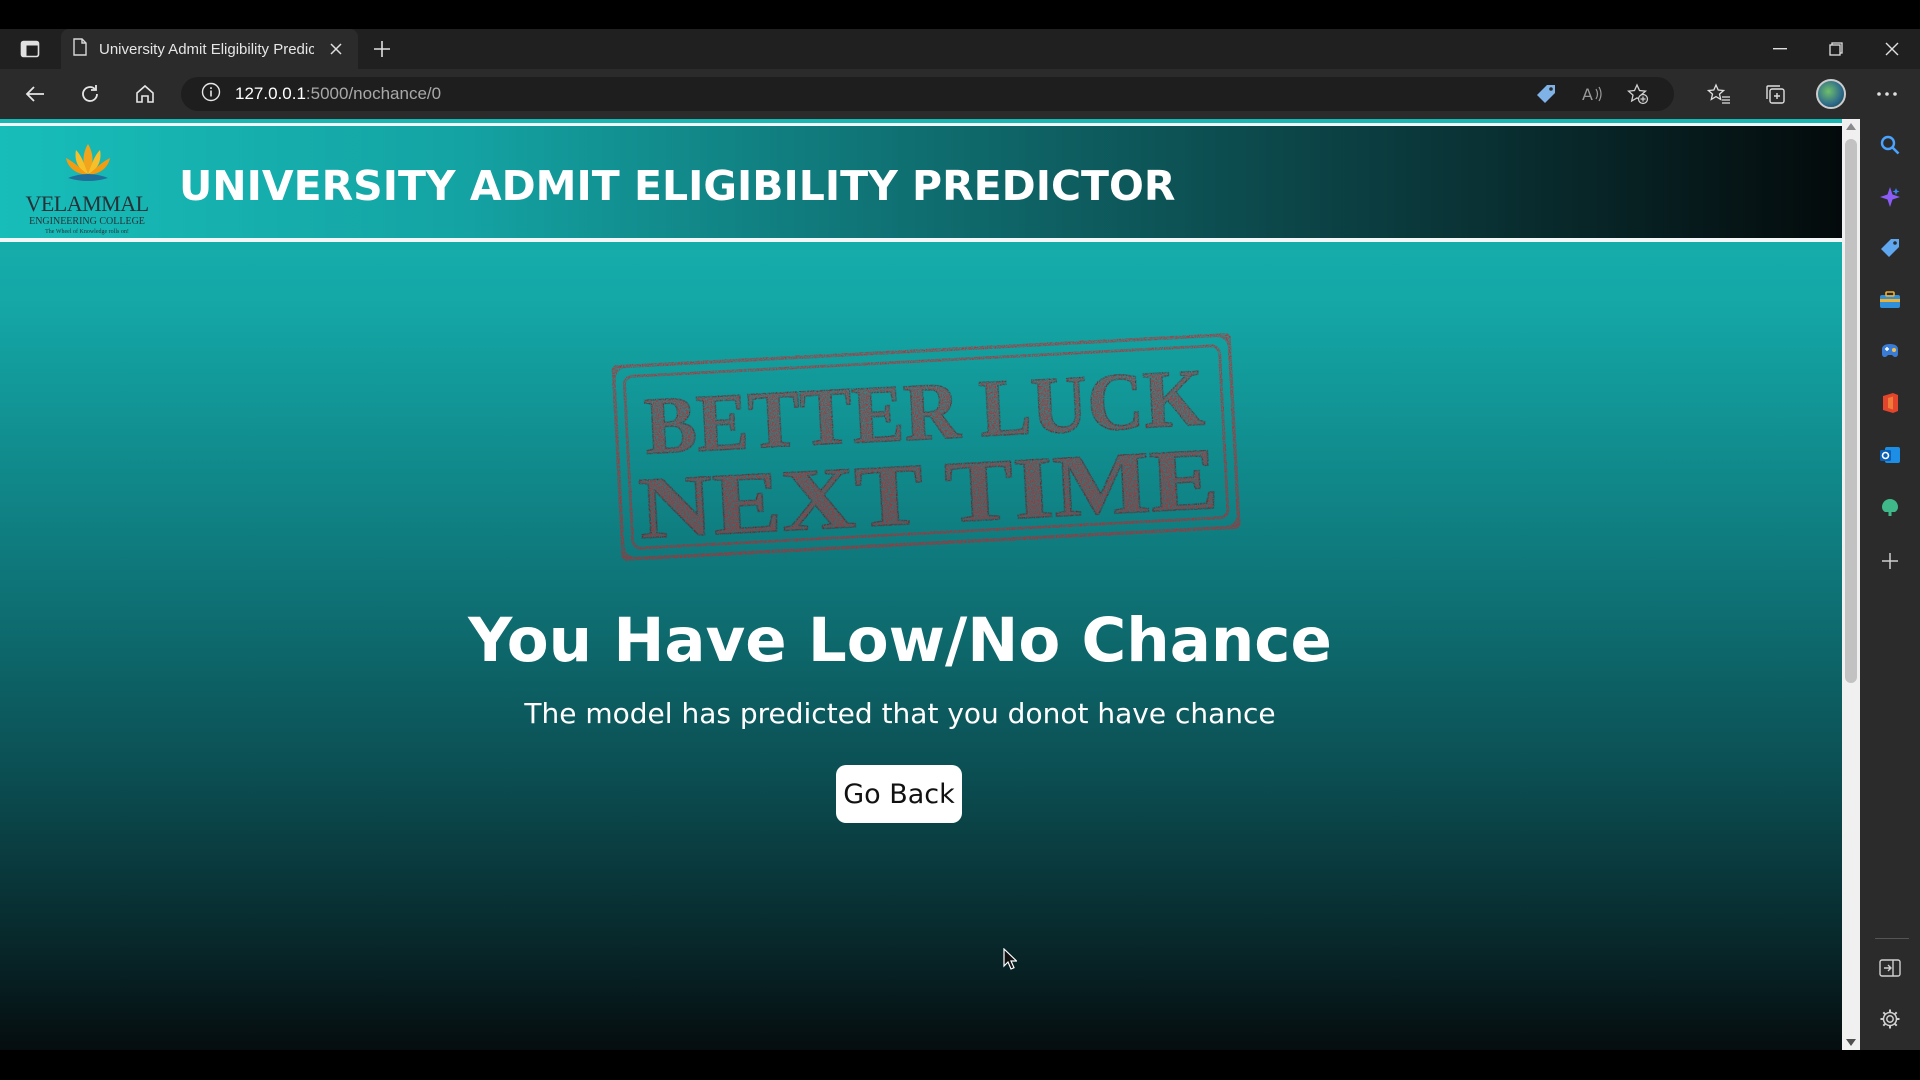 The image size is (1920, 1080). What do you see at coordinates (1890, 145) in the screenshot?
I see `search-icon` at bounding box center [1890, 145].